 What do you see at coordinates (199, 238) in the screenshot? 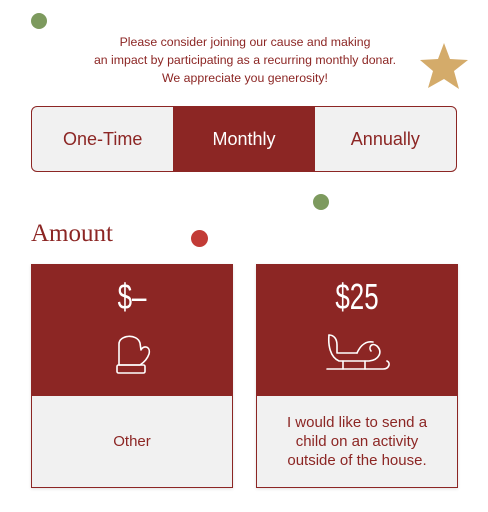
I see `decorative-red-dot` at bounding box center [199, 238].